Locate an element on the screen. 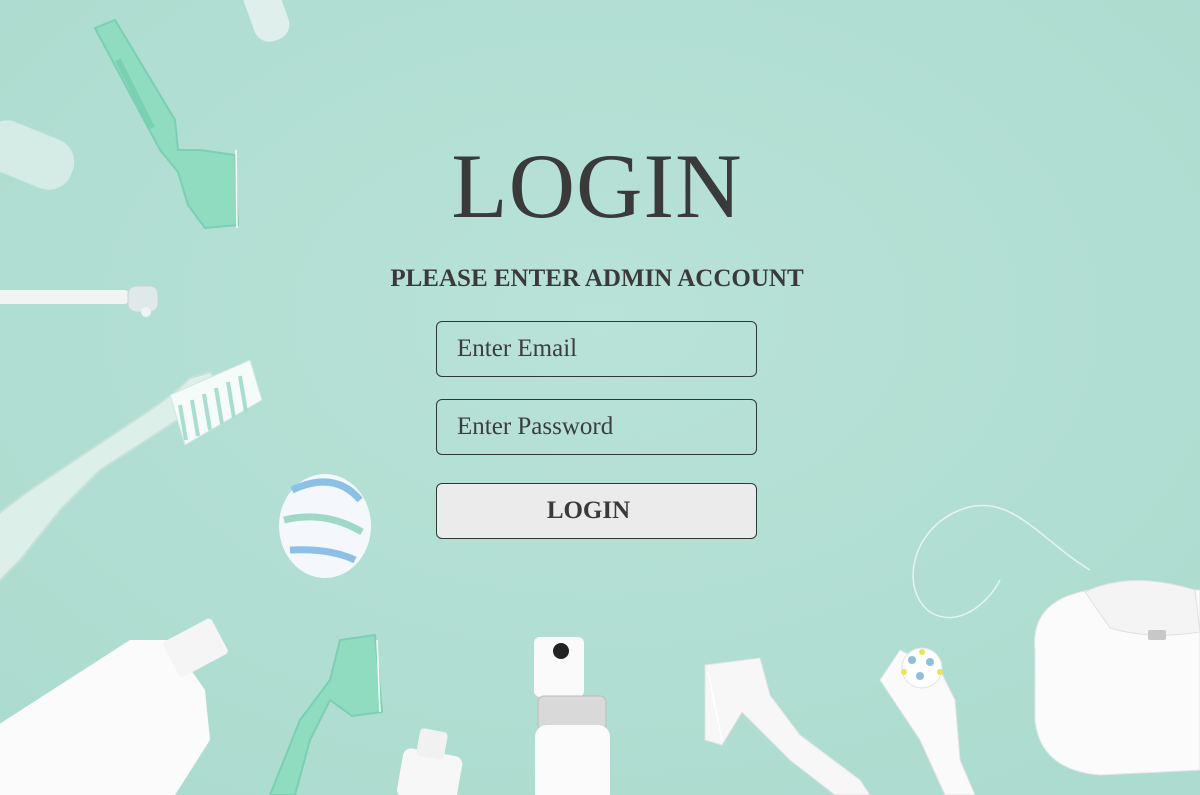  password-field is located at coordinates (596, 427).